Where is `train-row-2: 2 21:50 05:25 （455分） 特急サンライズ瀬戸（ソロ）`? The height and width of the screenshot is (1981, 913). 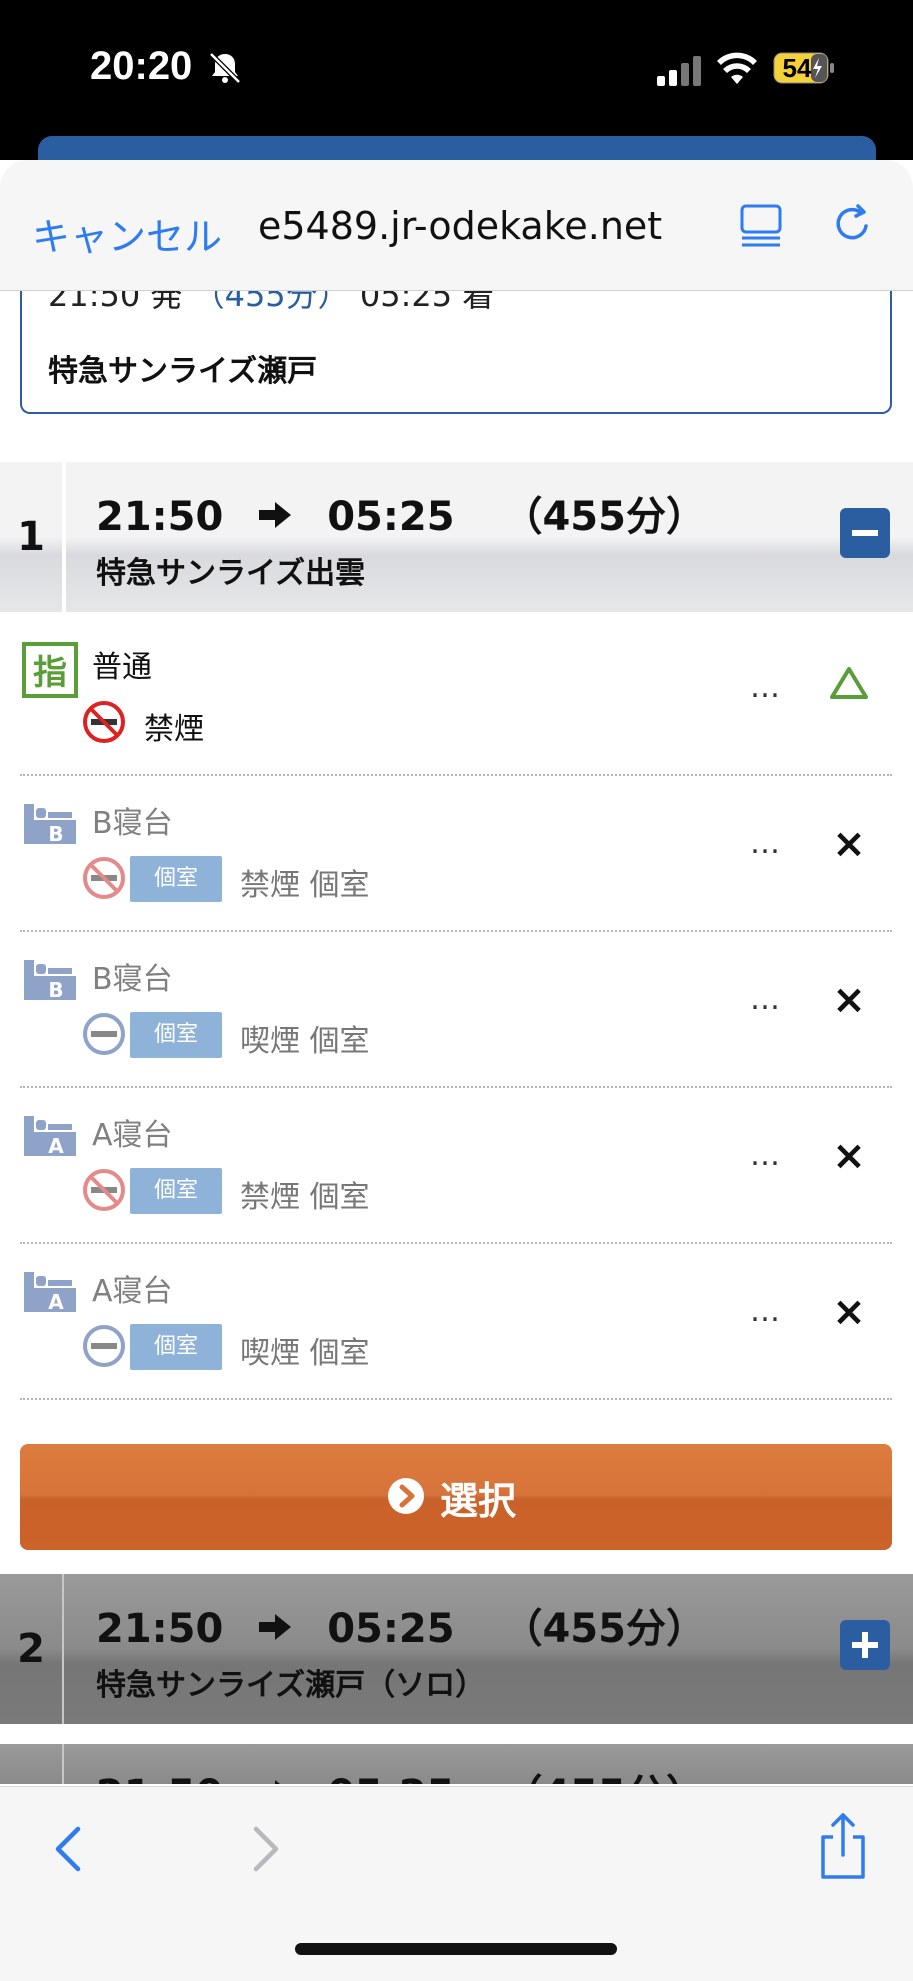 train-row-2: 2 21:50 05:25 （455分） 特急サンライズ瀬戸（ソロ） is located at coordinates (456, 1649).